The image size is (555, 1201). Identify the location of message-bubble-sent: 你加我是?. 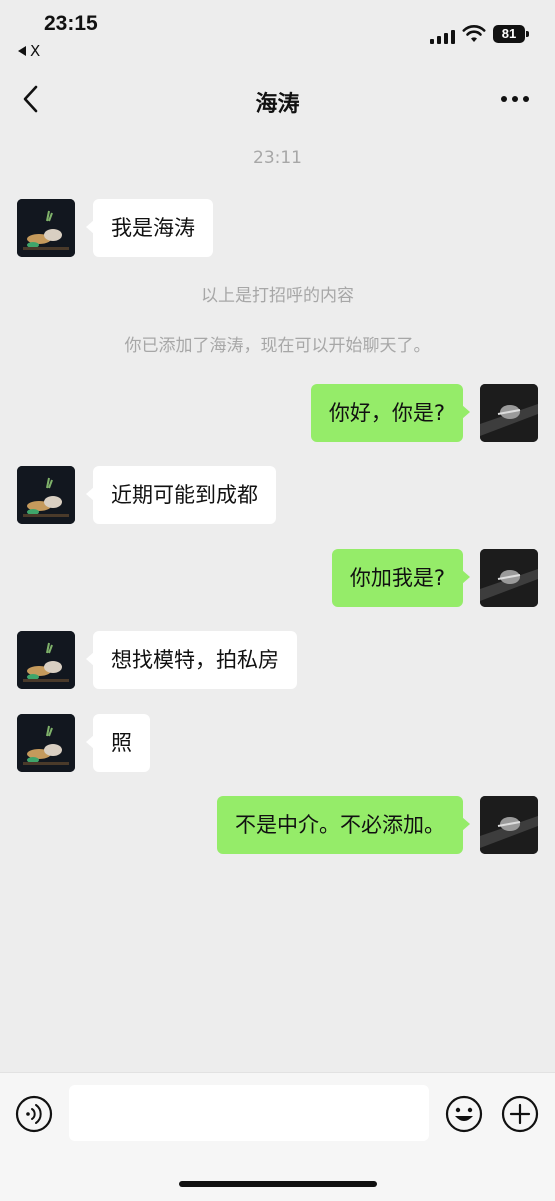
(401, 578).